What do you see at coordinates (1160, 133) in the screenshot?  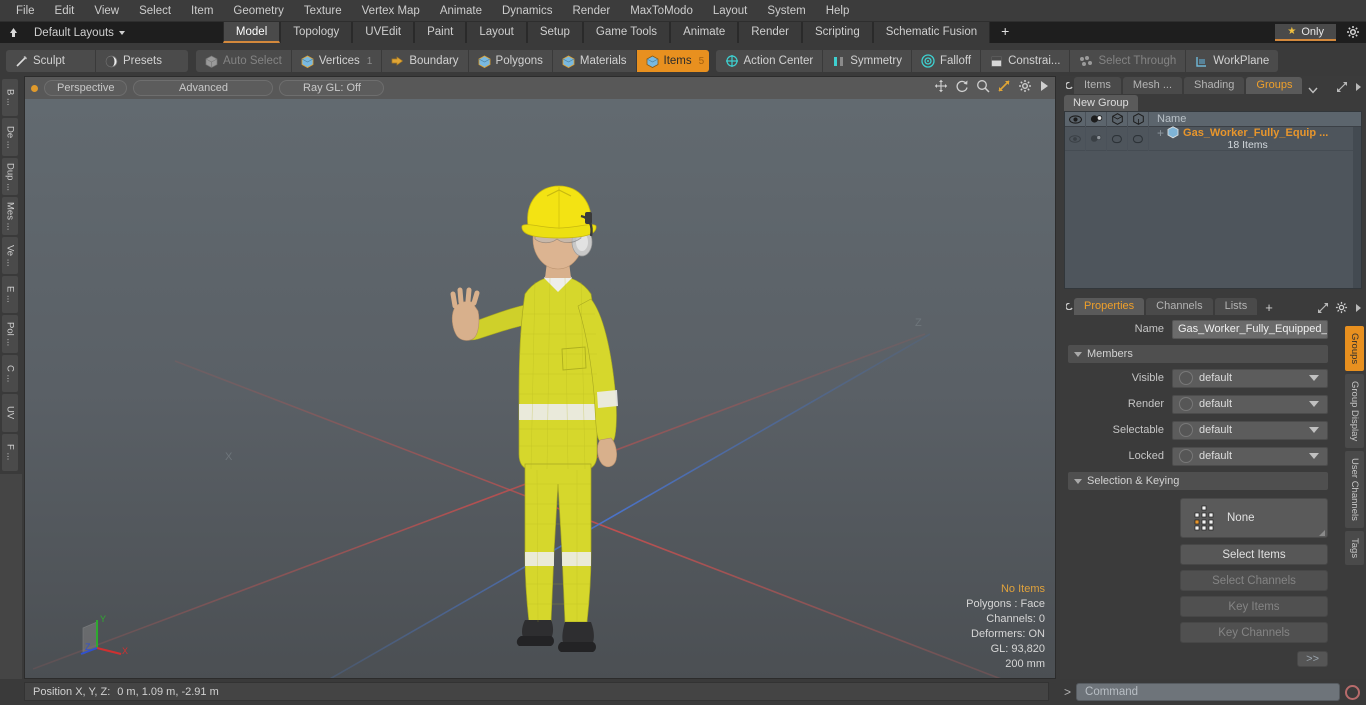 I see `expand-row-icon: +` at bounding box center [1160, 133].